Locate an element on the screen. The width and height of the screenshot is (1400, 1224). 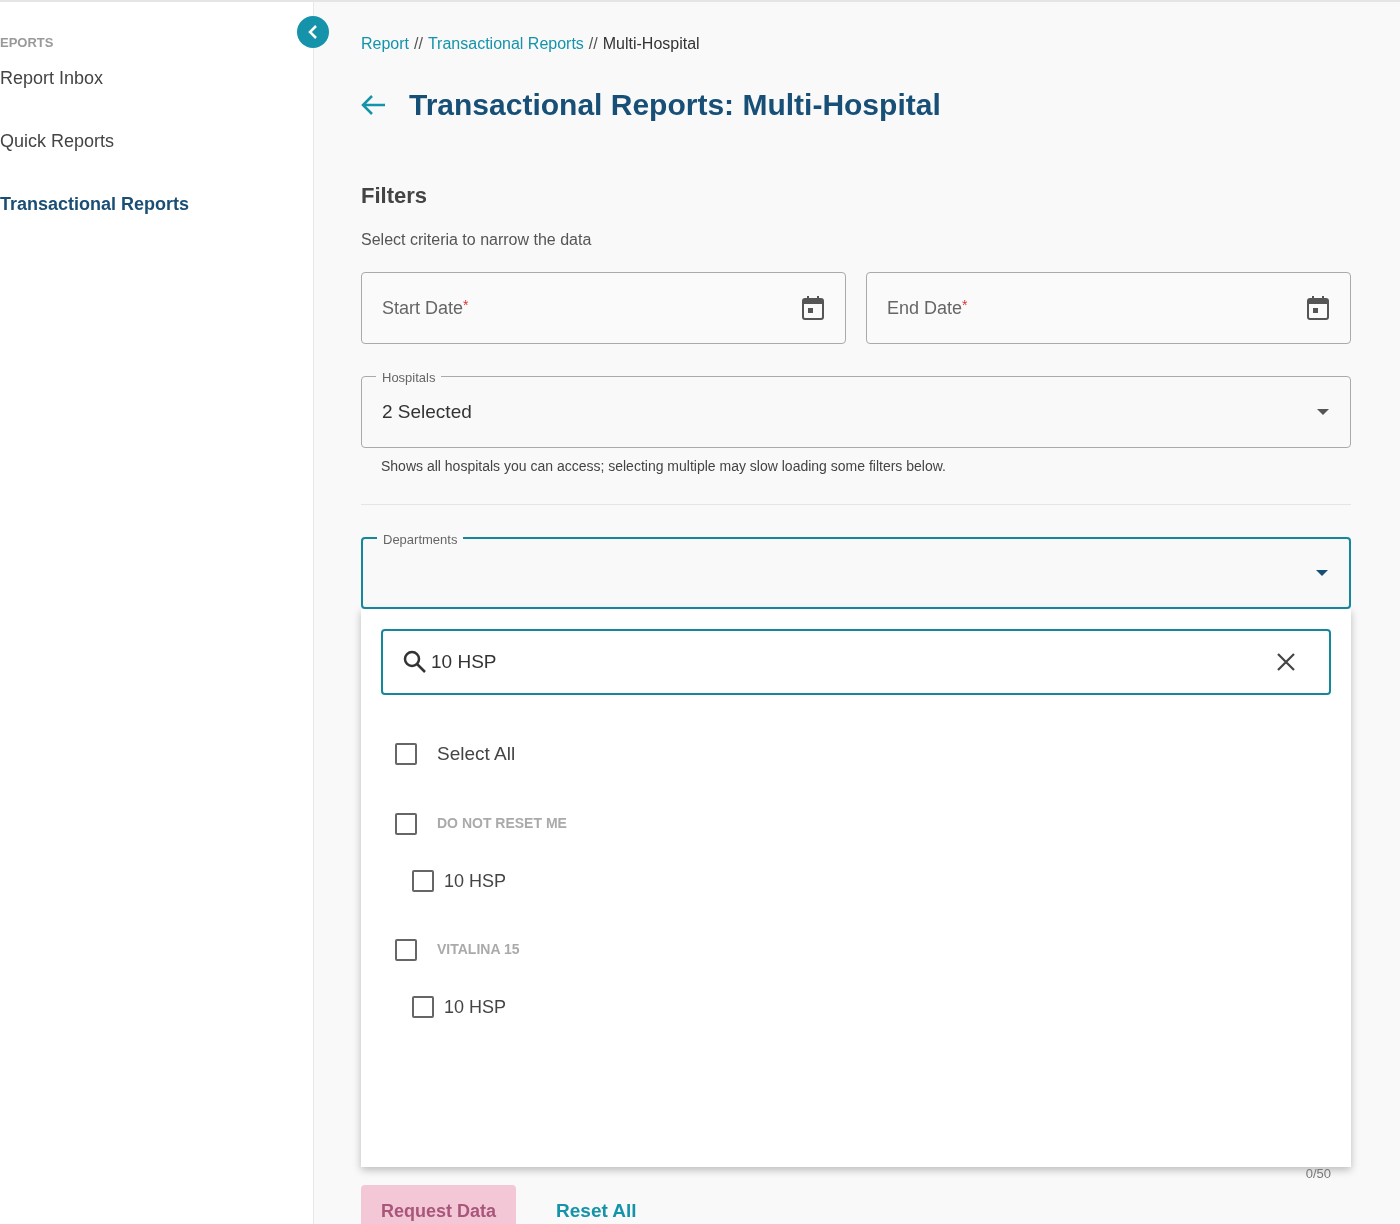
select-value: 2 Selected is located at coordinates (427, 411).